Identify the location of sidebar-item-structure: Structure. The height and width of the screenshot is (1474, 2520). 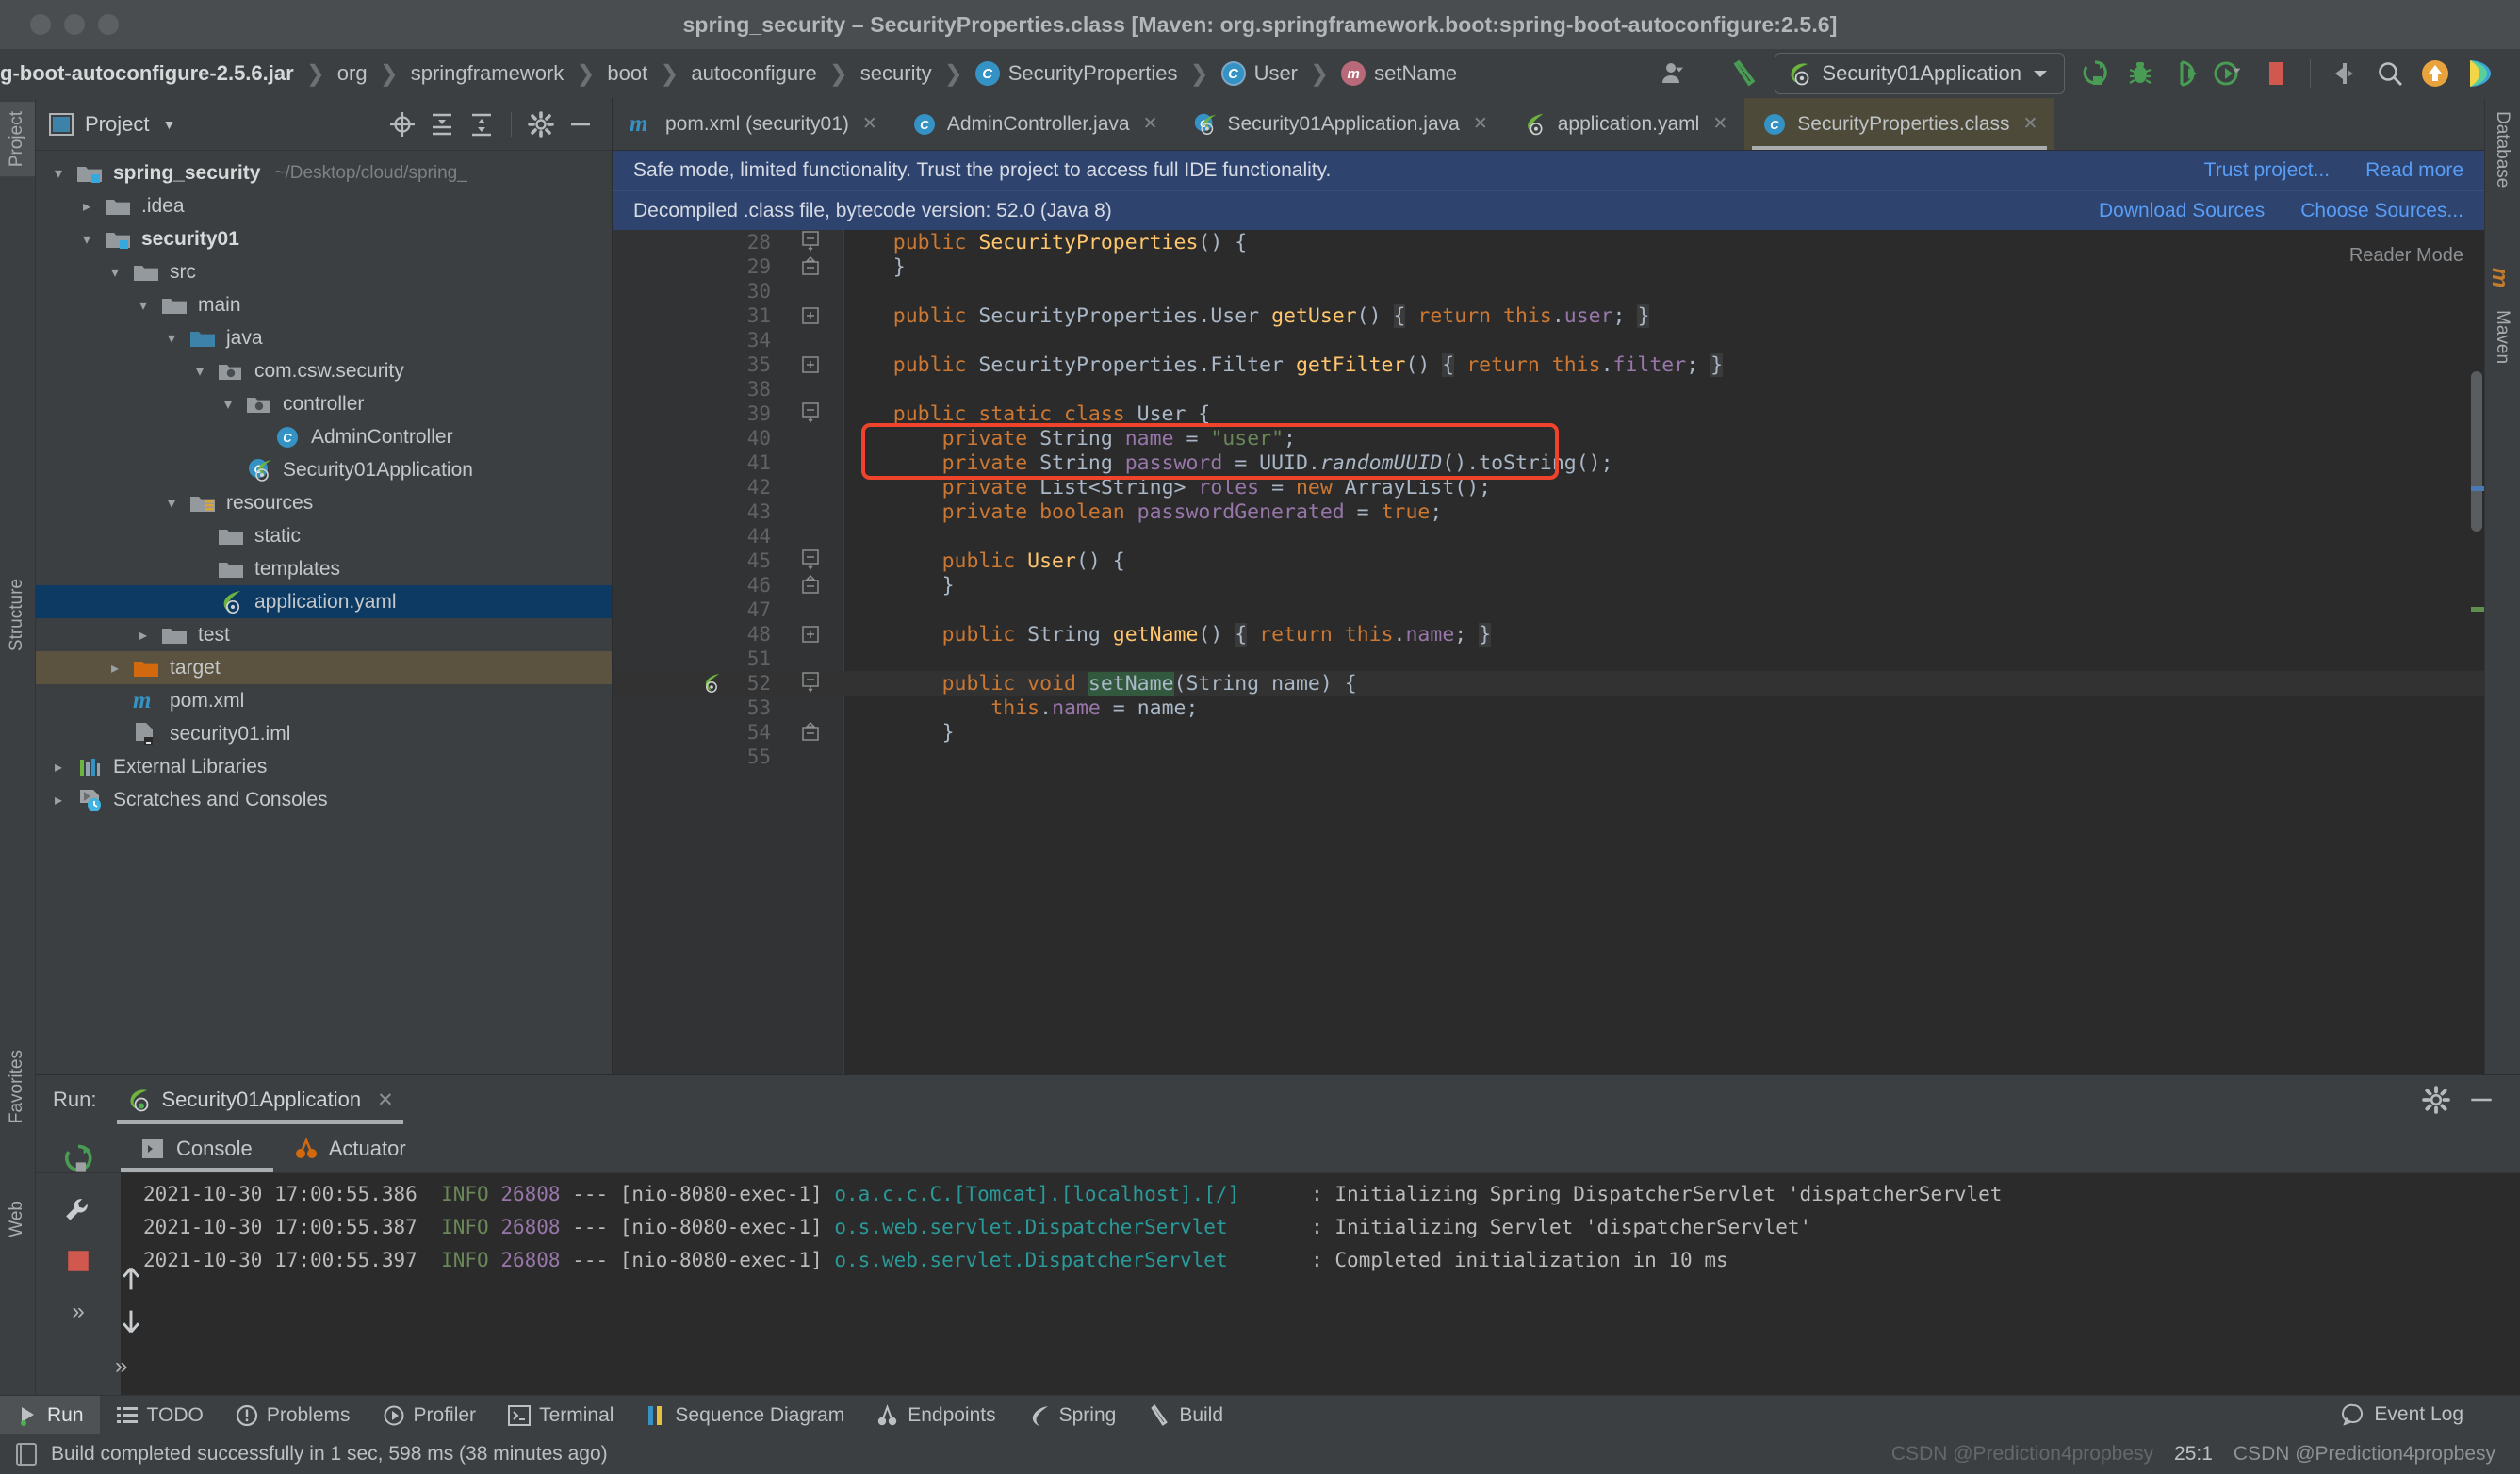
(17, 615).